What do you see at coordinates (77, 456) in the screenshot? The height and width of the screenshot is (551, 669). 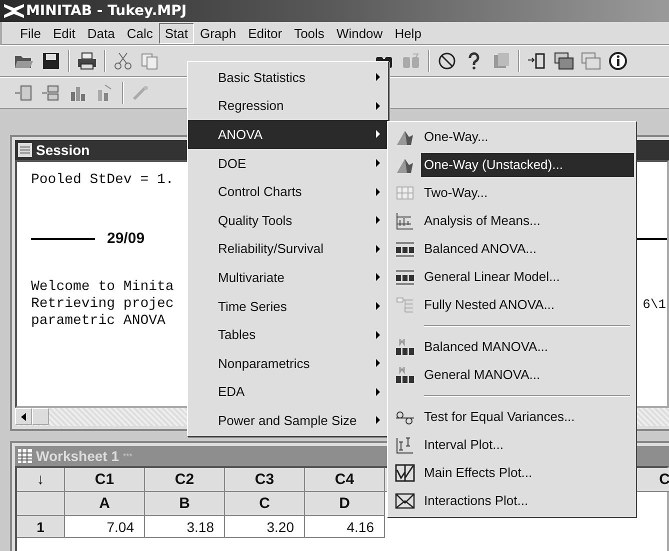 I see `worksheet-title: Worksheet 1` at bounding box center [77, 456].